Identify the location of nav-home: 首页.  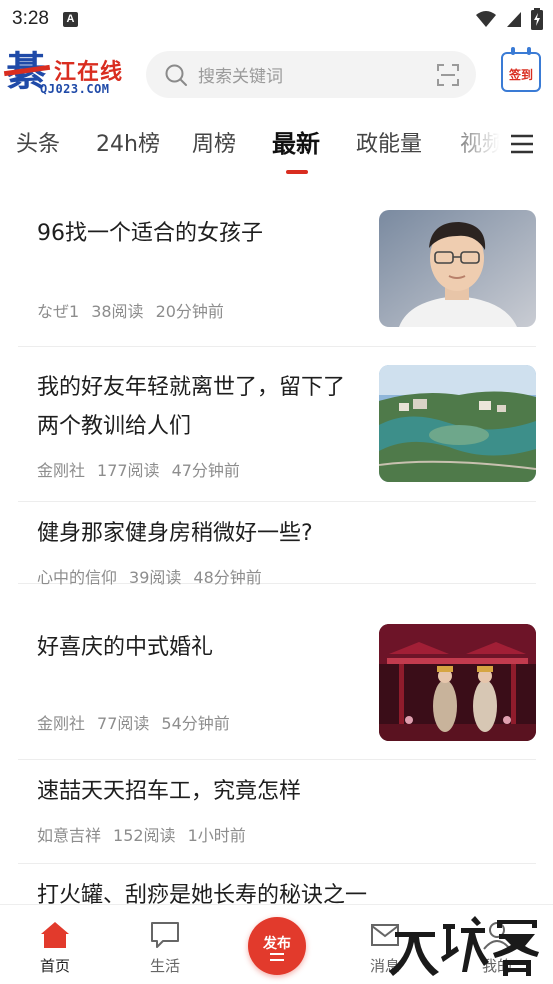
(55, 947).